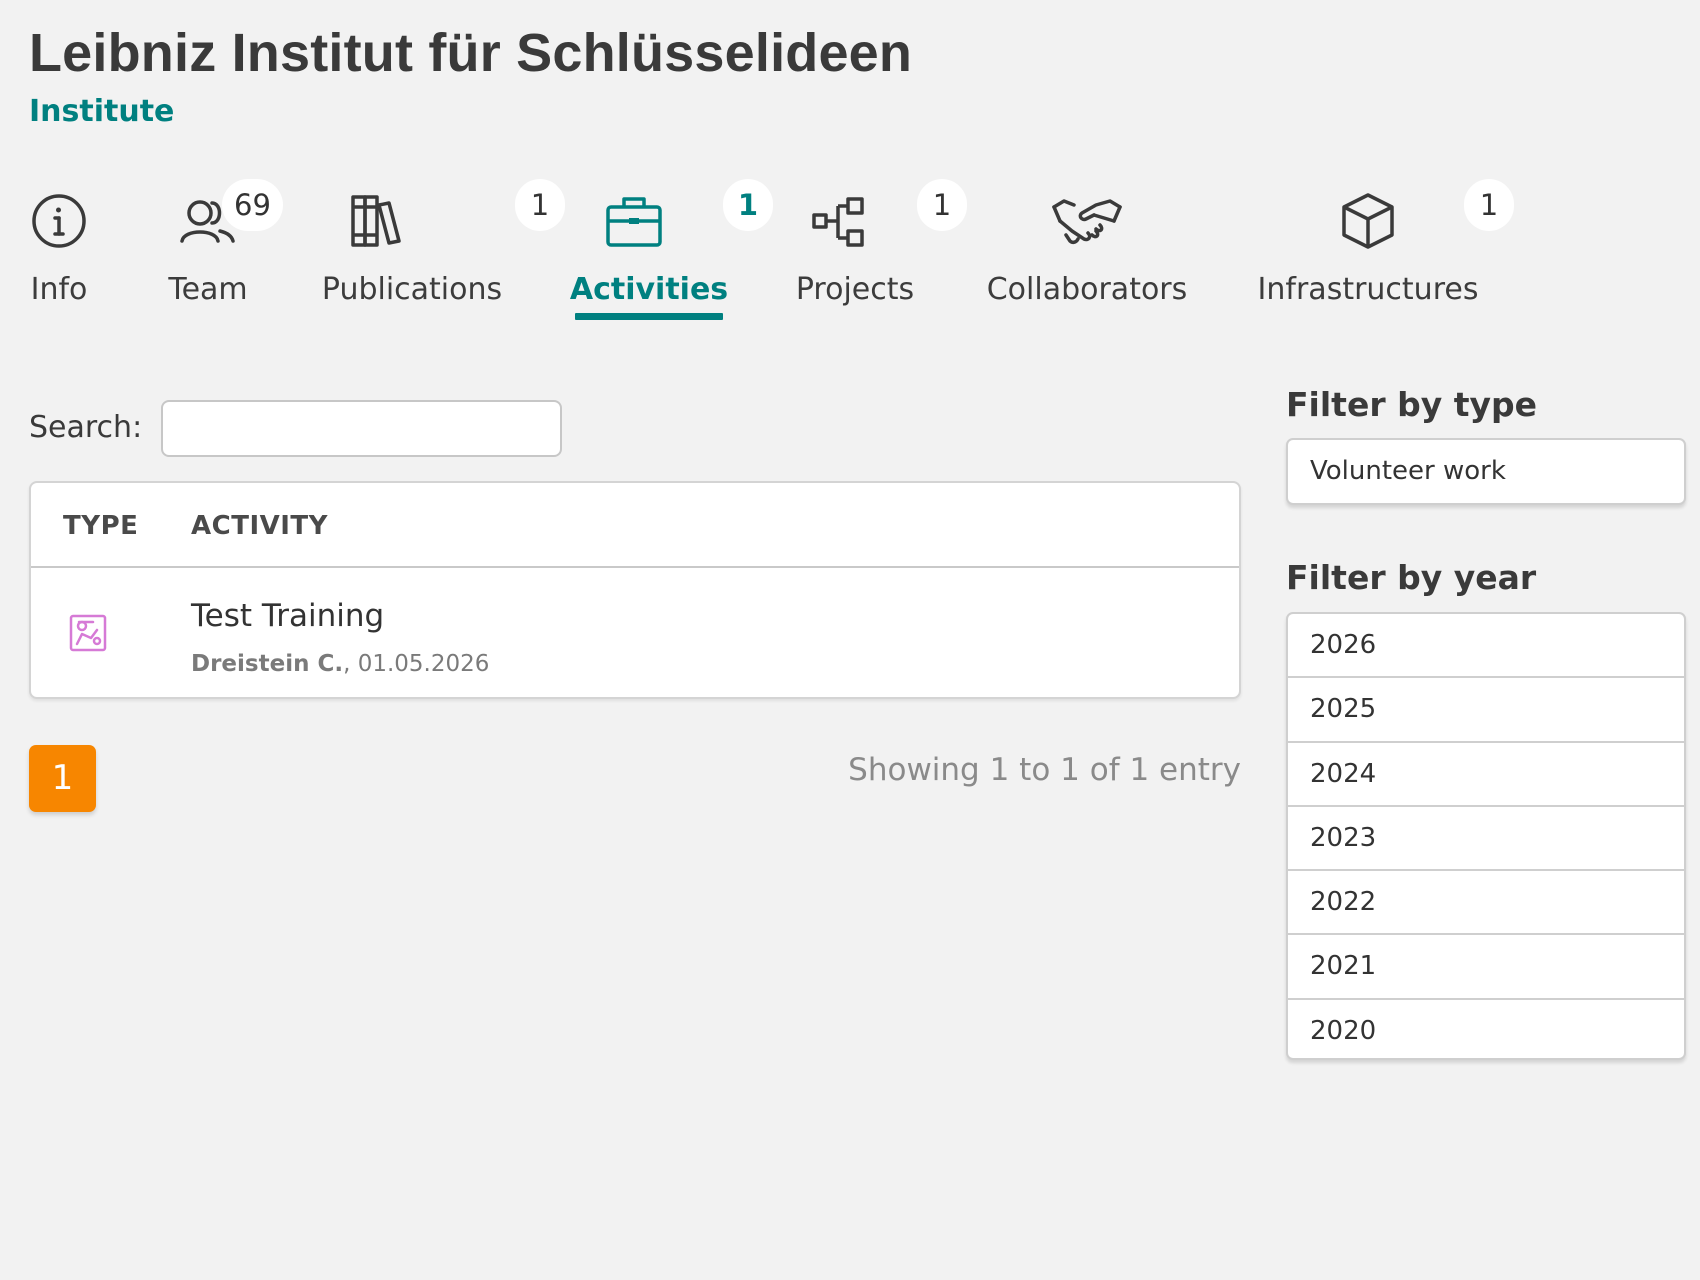  Describe the element at coordinates (1486, 775) in the screenshot. I see `filter-year-option: 2024` at that location.